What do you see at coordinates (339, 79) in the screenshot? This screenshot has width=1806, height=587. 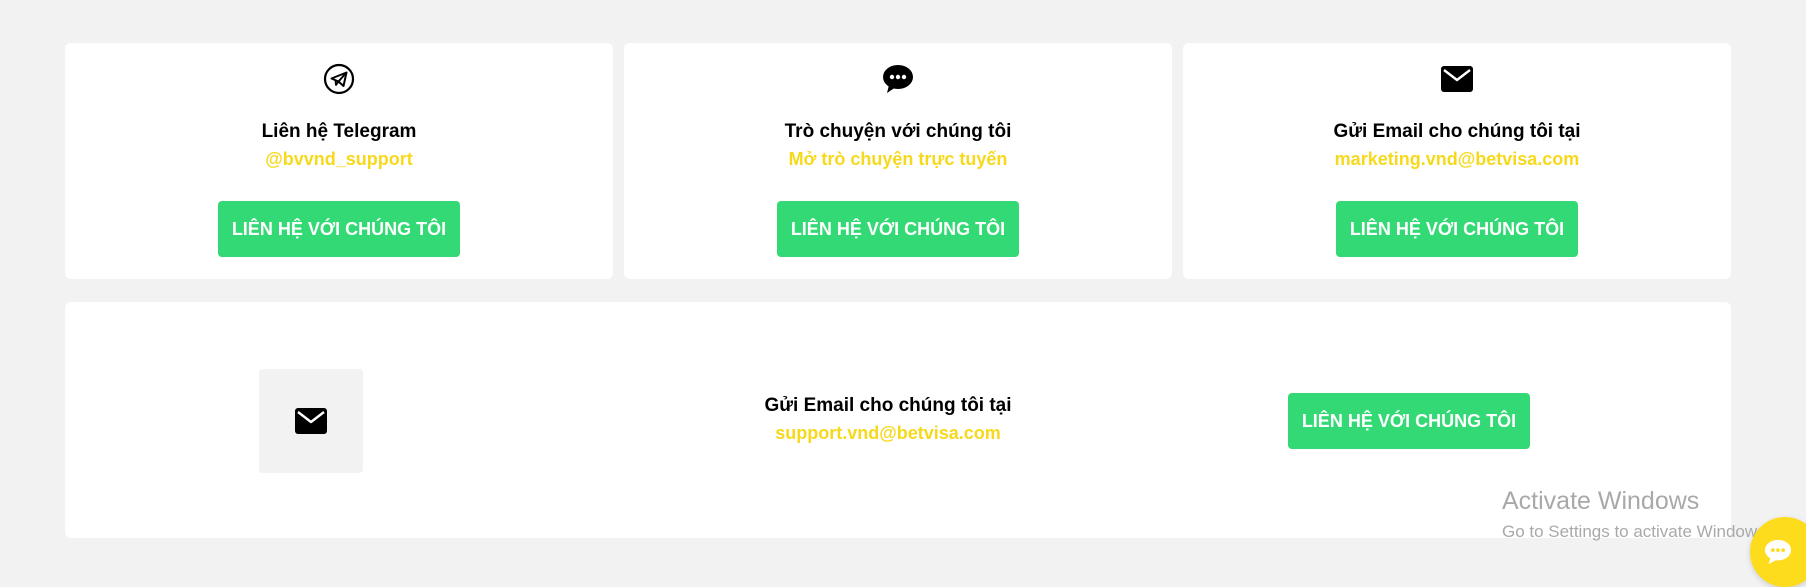 I see `telegram-icon` at bounding box center [339, 79].